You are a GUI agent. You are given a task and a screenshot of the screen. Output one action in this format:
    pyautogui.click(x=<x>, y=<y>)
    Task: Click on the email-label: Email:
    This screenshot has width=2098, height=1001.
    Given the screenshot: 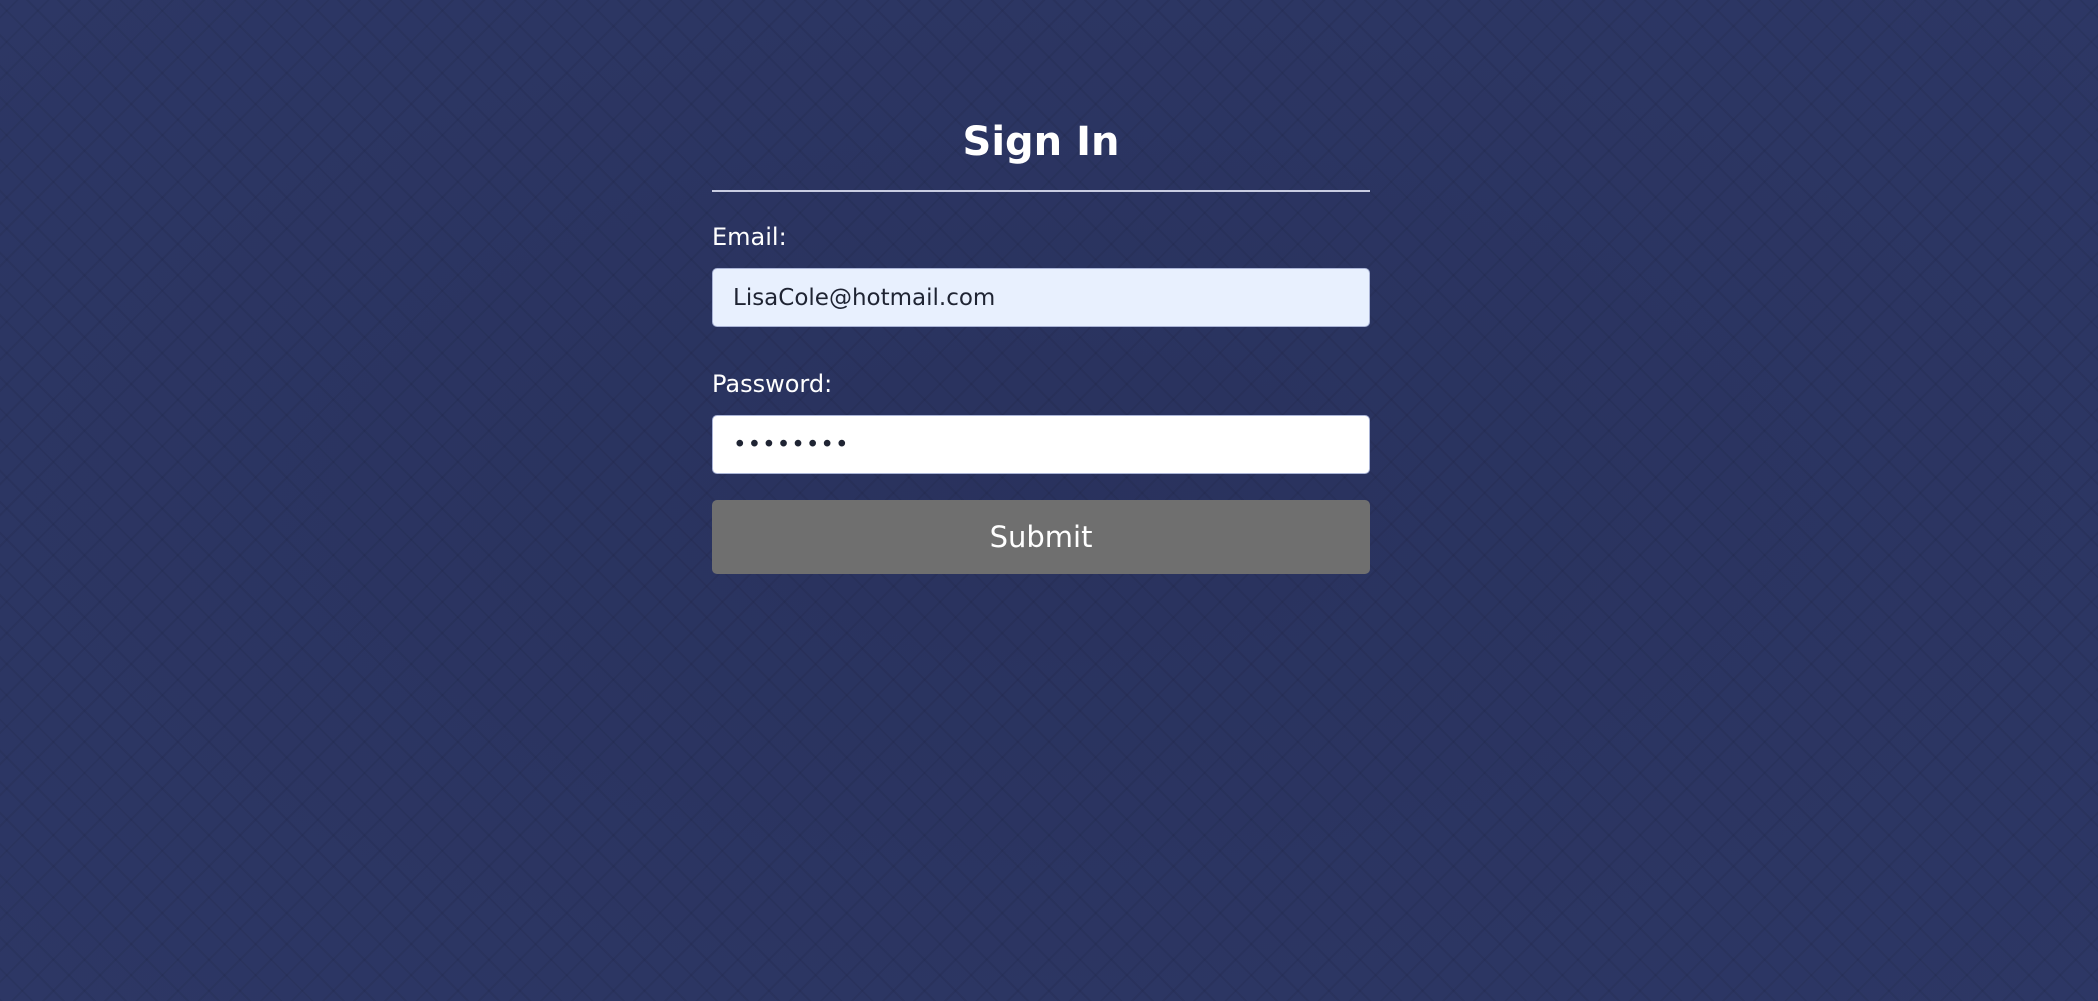 What is the action you would take?
    pyautogui.click(x=749, y=237)
    